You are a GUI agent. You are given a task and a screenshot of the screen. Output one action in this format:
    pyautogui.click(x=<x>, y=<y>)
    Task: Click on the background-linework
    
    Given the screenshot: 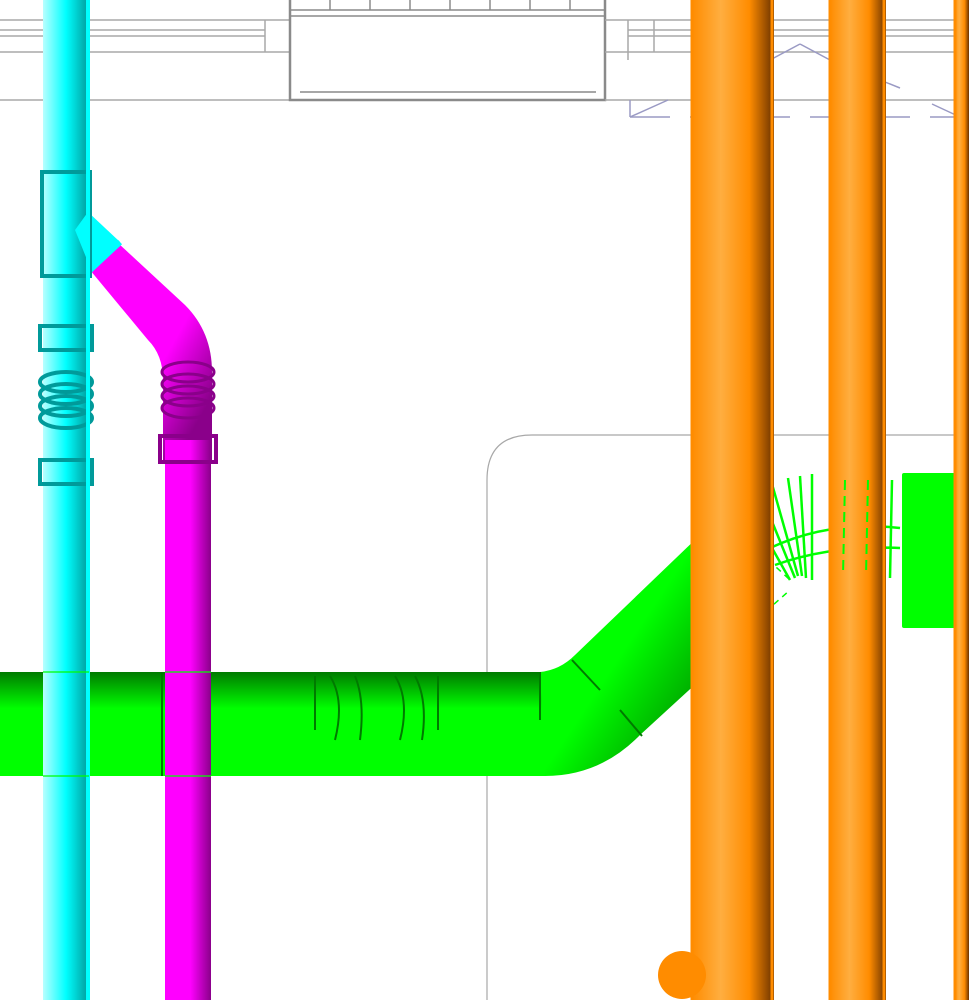 What is the action you would take?
    pyautogui.click(x=484, y=59)
    